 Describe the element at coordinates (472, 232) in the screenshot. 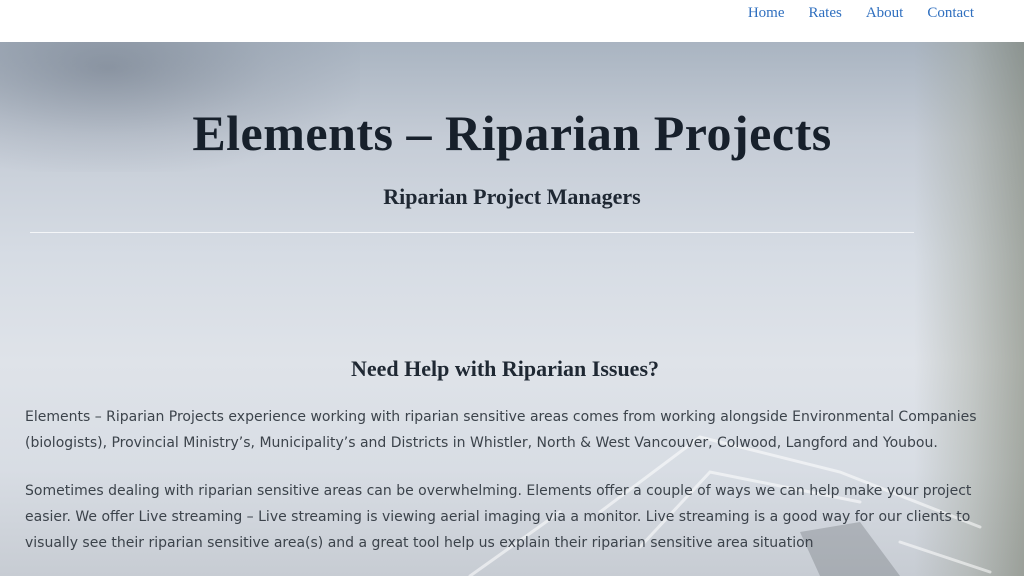

I see `hero-divider` at that location.